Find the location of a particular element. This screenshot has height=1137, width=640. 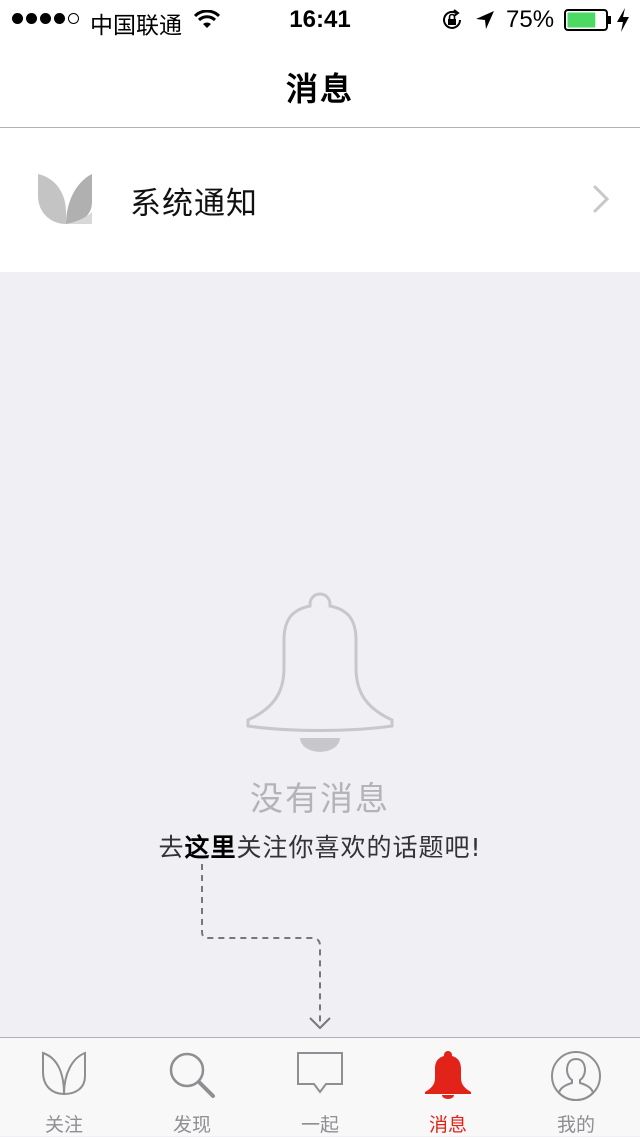

system-notification-row: 系统通知 is located at coordinates (320, 200).